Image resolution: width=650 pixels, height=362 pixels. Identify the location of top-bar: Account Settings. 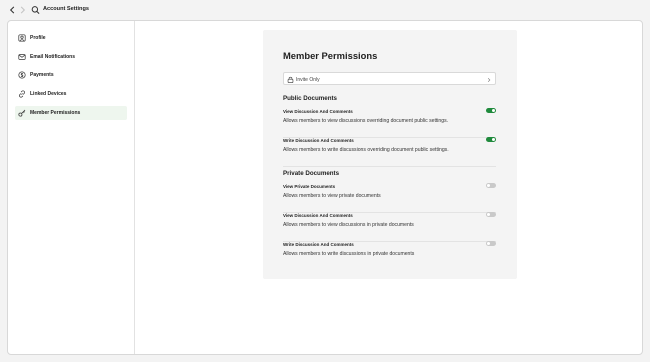
(325, 10).